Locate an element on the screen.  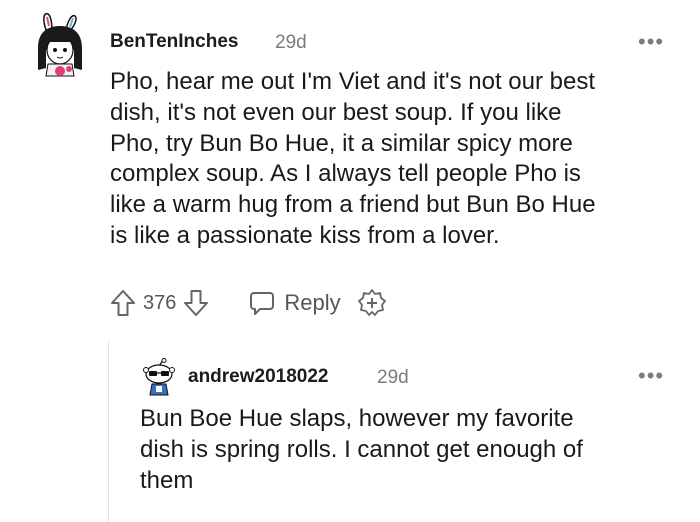
award-button is located at coordinates (372, 303).